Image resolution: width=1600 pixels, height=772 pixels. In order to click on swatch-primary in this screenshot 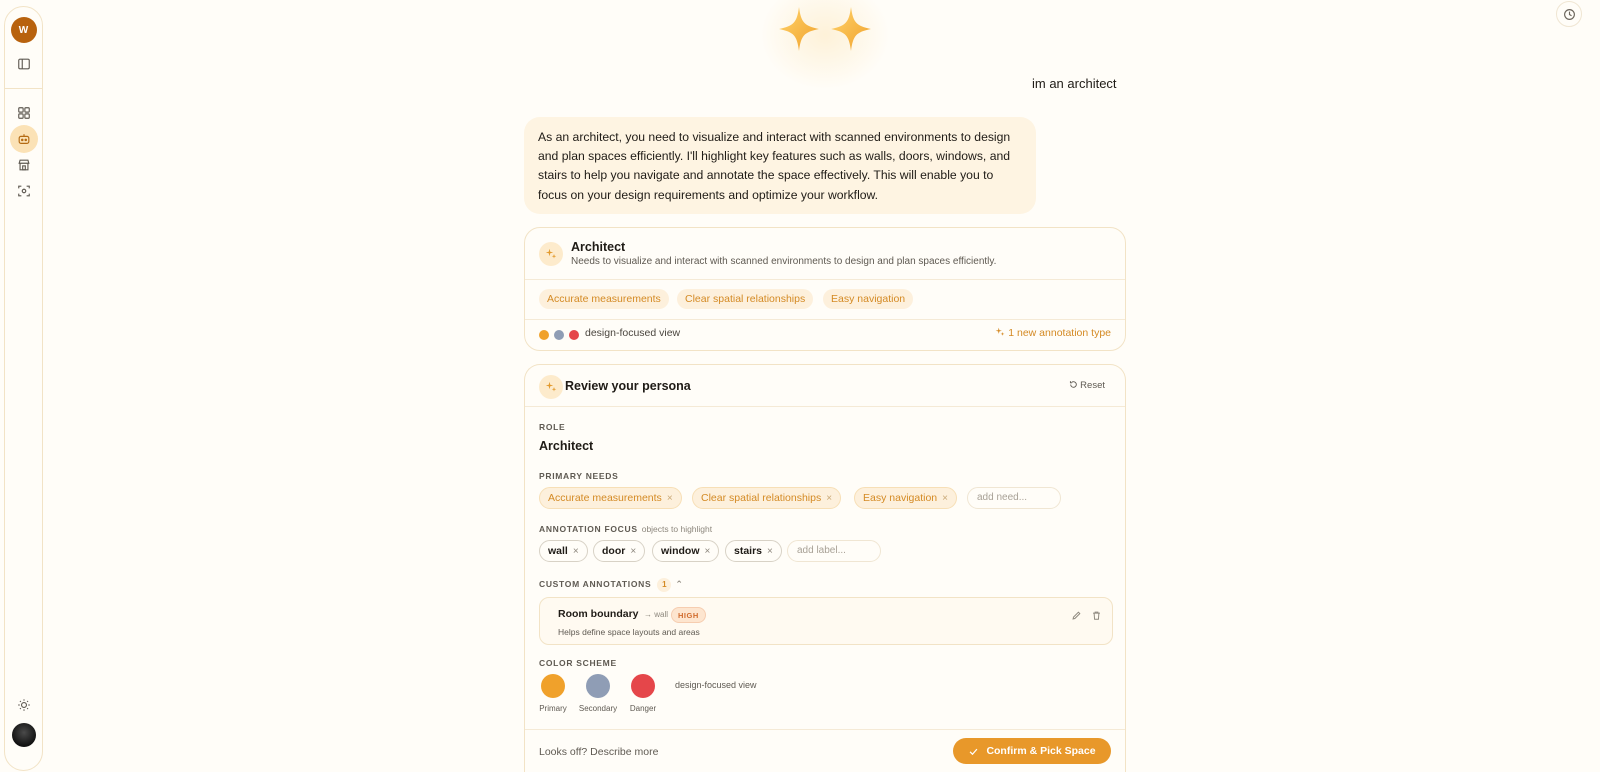, I will do `click(553, 686)`.